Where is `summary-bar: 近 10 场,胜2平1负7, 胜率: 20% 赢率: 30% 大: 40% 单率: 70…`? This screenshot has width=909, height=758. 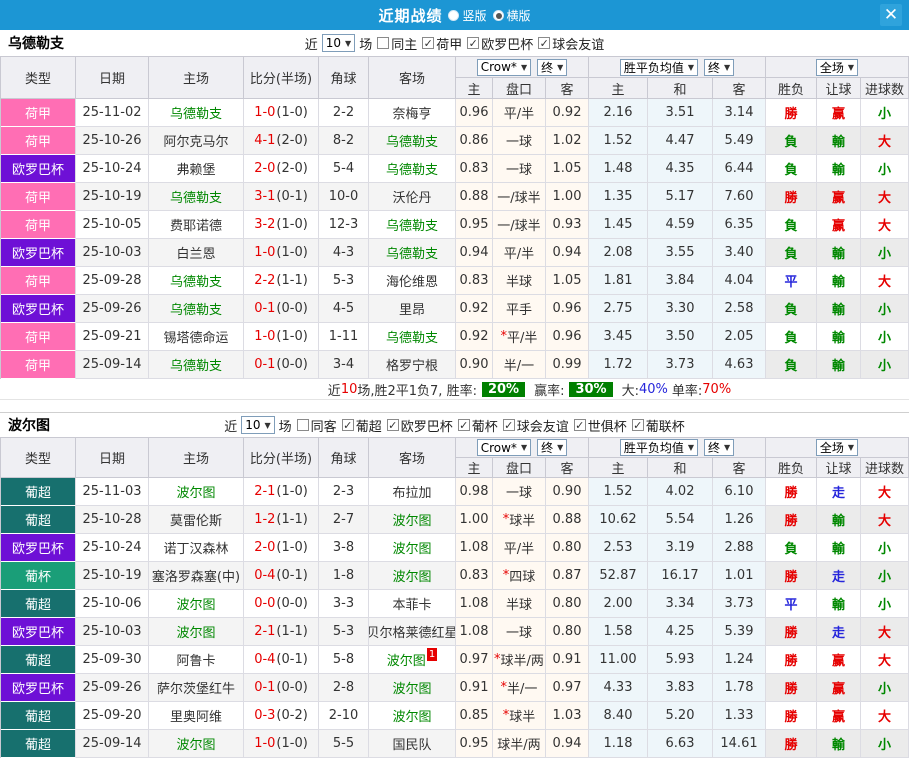
summary-bar: 近 10 场,胜2平1负7, 胜率: 20% 赢率: 30% 大: 40% 单率: 70… is located at coordinates (454, 389).